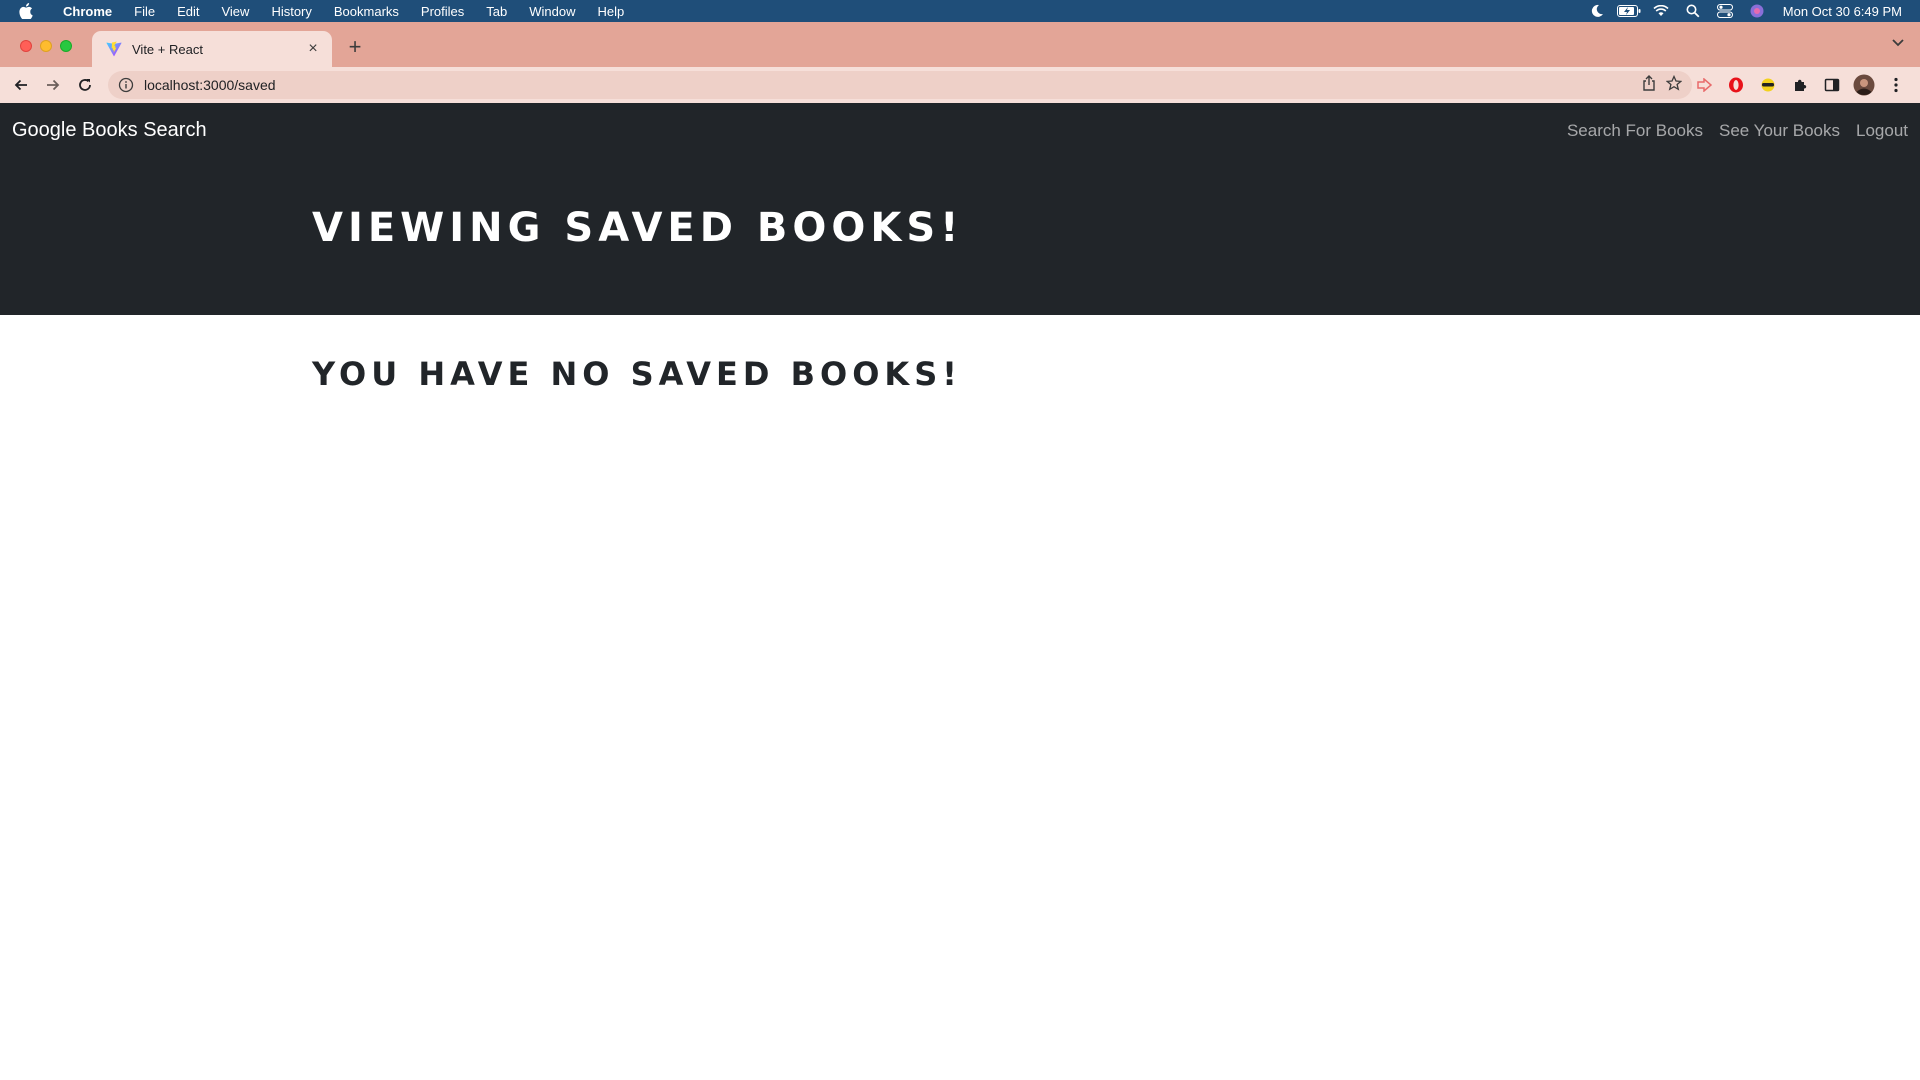  I want to click on window-controls, so click(46, 46).